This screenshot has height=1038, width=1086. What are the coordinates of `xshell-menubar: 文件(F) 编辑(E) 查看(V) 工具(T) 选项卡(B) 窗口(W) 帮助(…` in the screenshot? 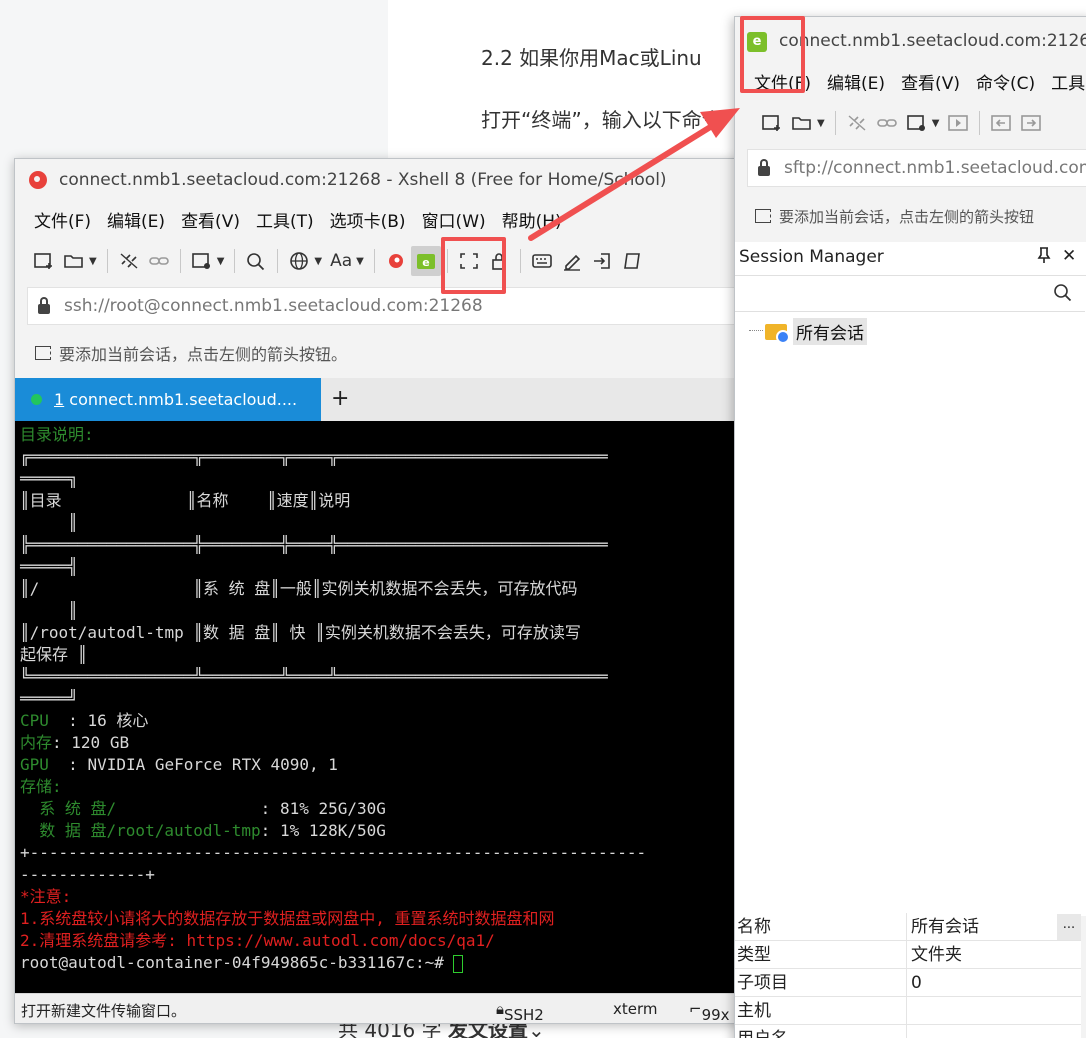 It's located at (394, 219).